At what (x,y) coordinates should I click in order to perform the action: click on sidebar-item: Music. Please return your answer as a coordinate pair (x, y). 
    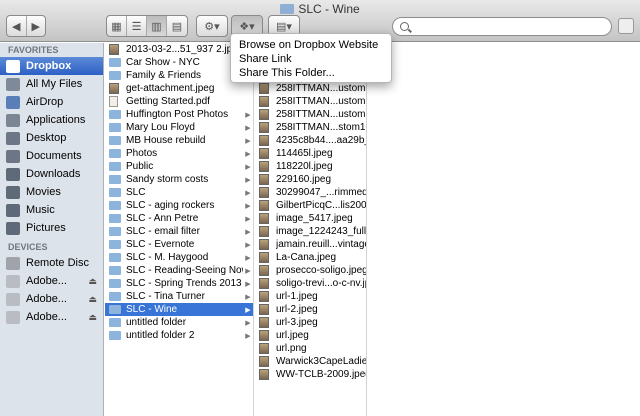
    Looking at the image, I should click on (51, 210).